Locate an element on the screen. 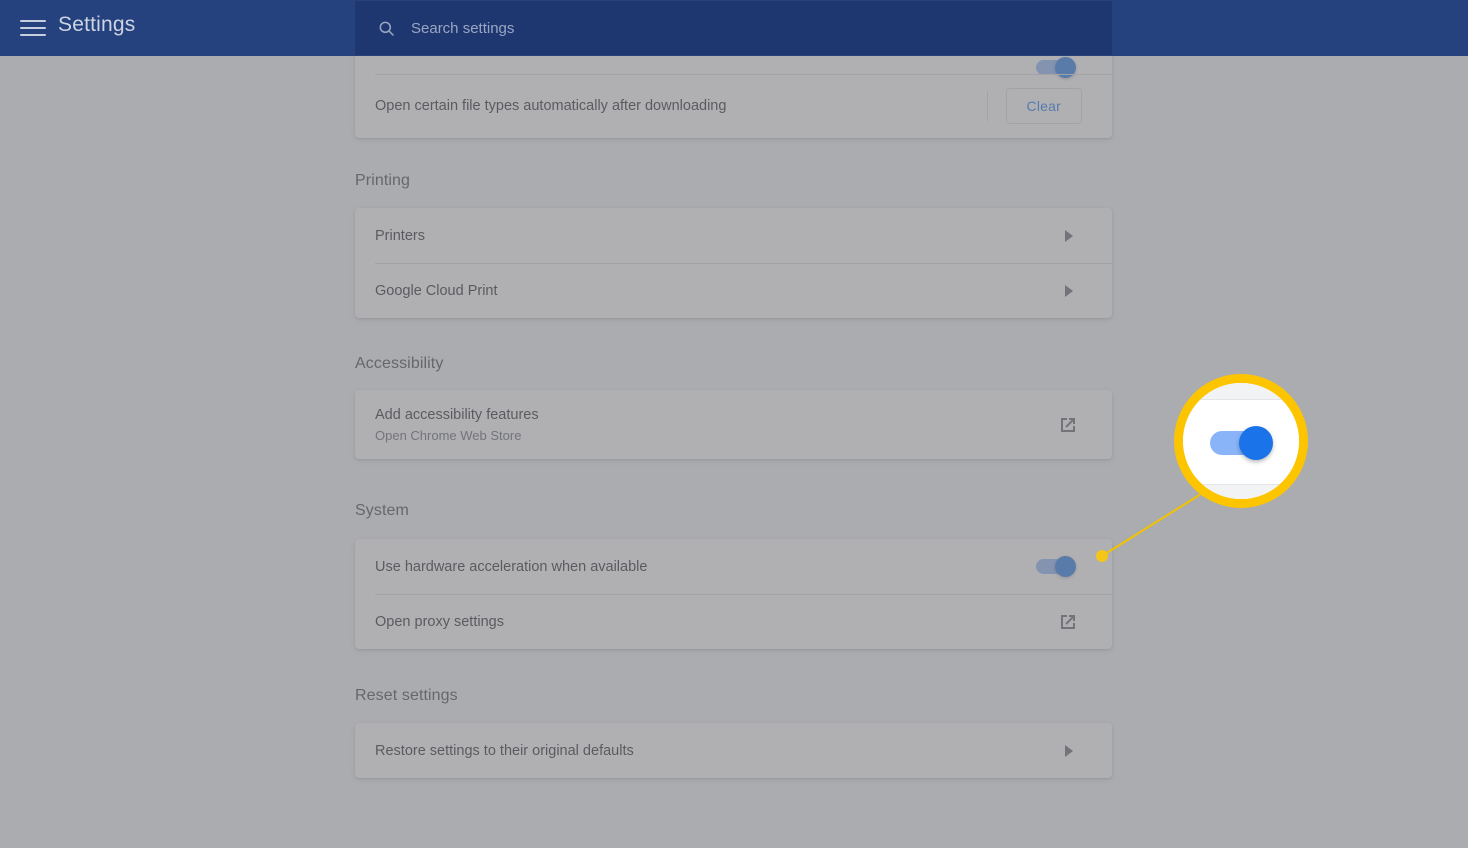 This screenshot has width=1468, height=848. section-title-printing: Printing is located at coordinates (383, 180).